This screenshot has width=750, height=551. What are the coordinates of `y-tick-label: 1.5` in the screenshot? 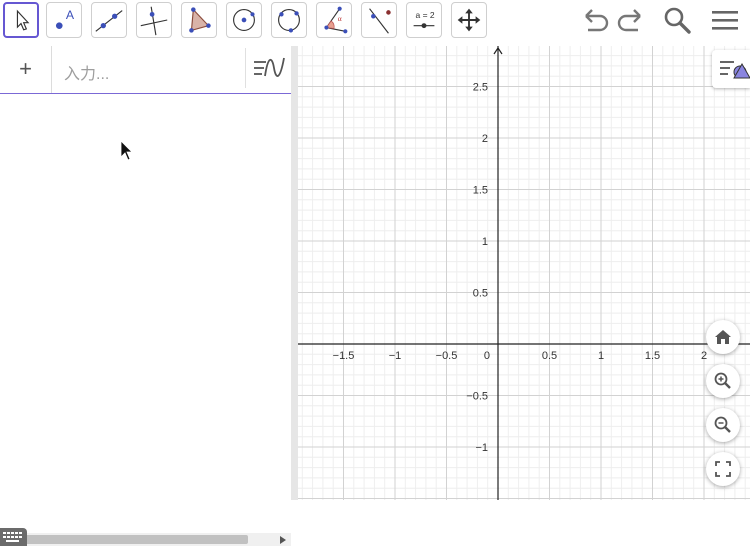 It's located at (480, 191).